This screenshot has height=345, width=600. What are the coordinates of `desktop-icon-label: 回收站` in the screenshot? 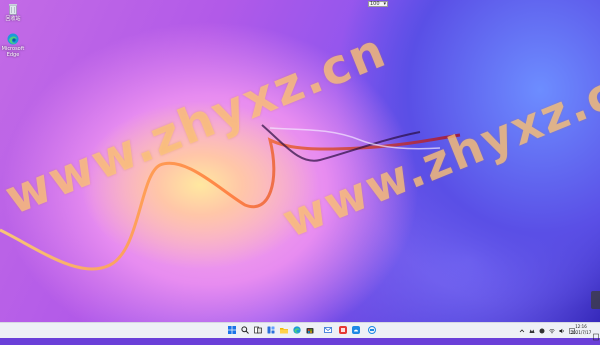 It's located at (13, 19).